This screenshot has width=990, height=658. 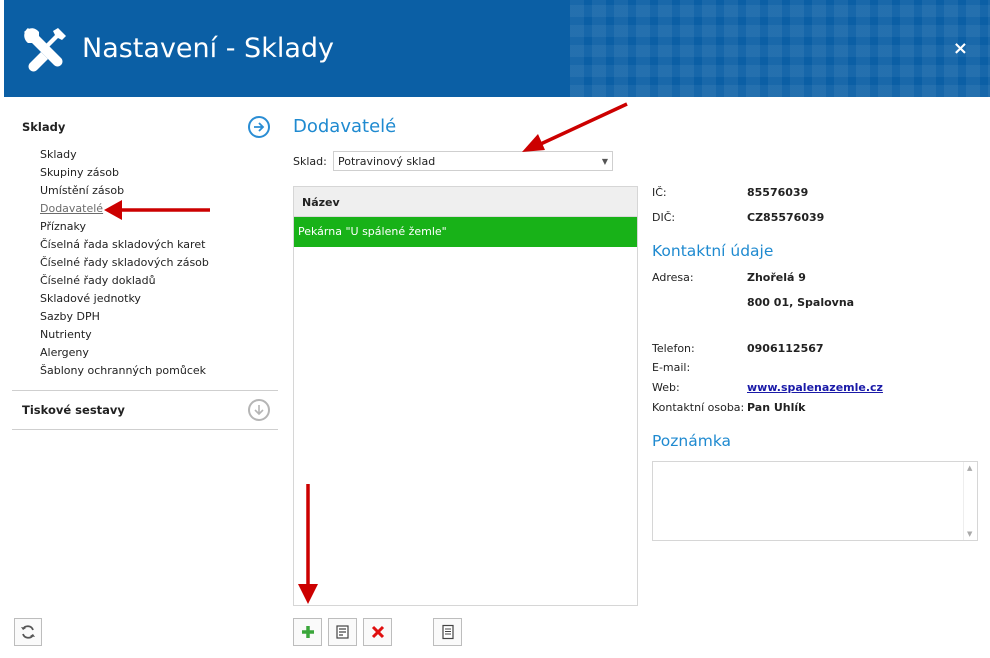 I want to click on sidebar-item-umisteni-zasob: Umístění zásob, so click(x=159, y=191).